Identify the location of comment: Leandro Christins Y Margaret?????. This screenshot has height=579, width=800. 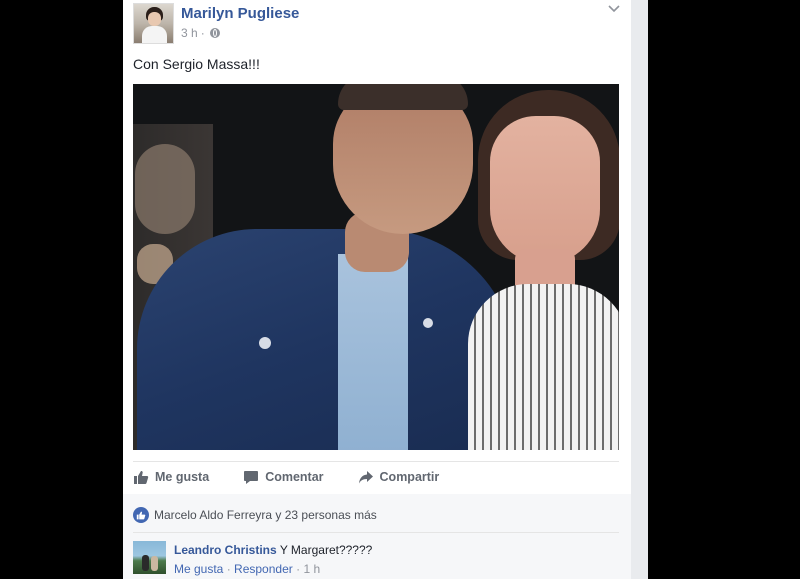
(273, 550).